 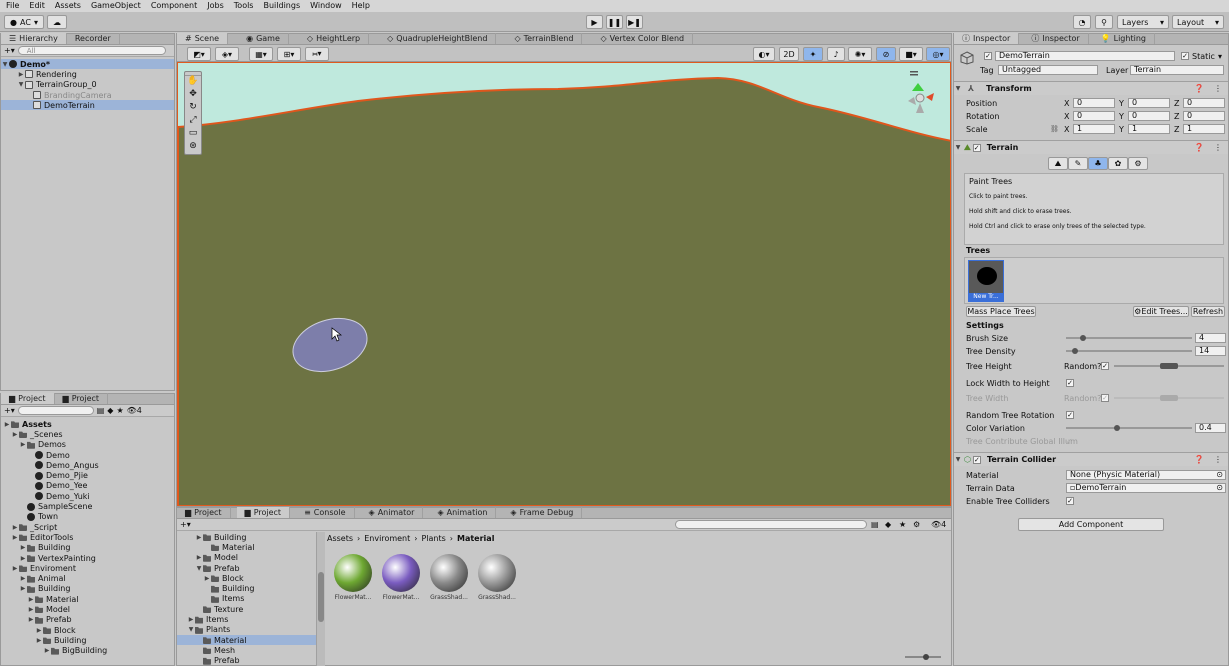 What do you see at coordinates (392, 512) in the screenshot?
I see `tab-animator-3: ◈ Animator` at bounding box center [392, 512].